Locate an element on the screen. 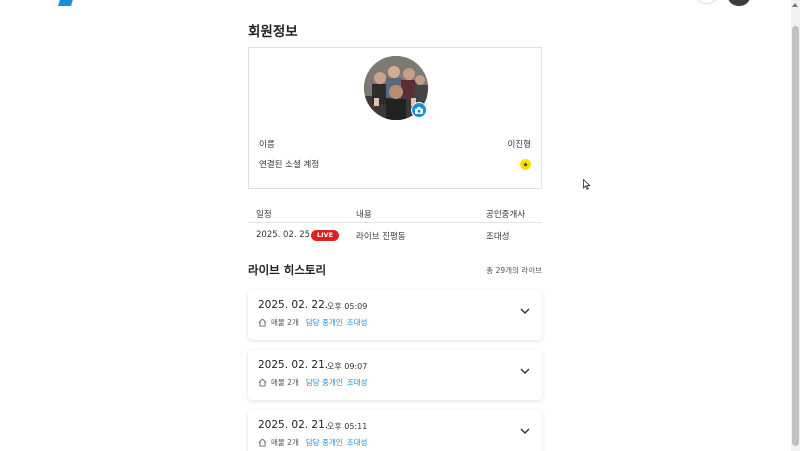  schedule-row: 2025. 02. 25. LIVE 라이브 진평동 조대성 is located at coordinates (395, 235).